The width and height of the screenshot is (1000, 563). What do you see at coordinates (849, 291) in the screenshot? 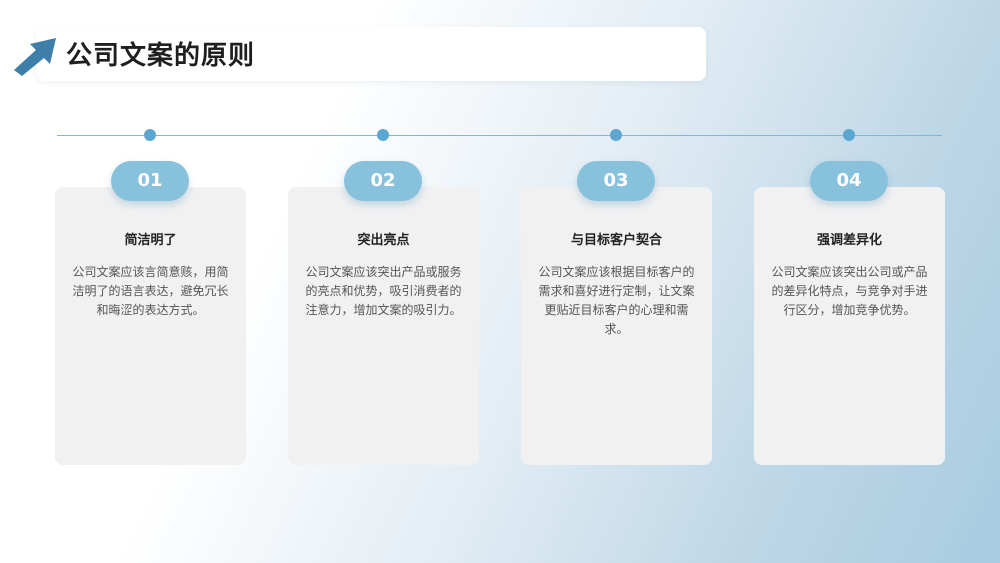
I see `principle-text: 公司文案应该突出公司或产品的差异化特点，与竞争对手进行区分，增加竞争优势。` at bounding box center [849, 291].